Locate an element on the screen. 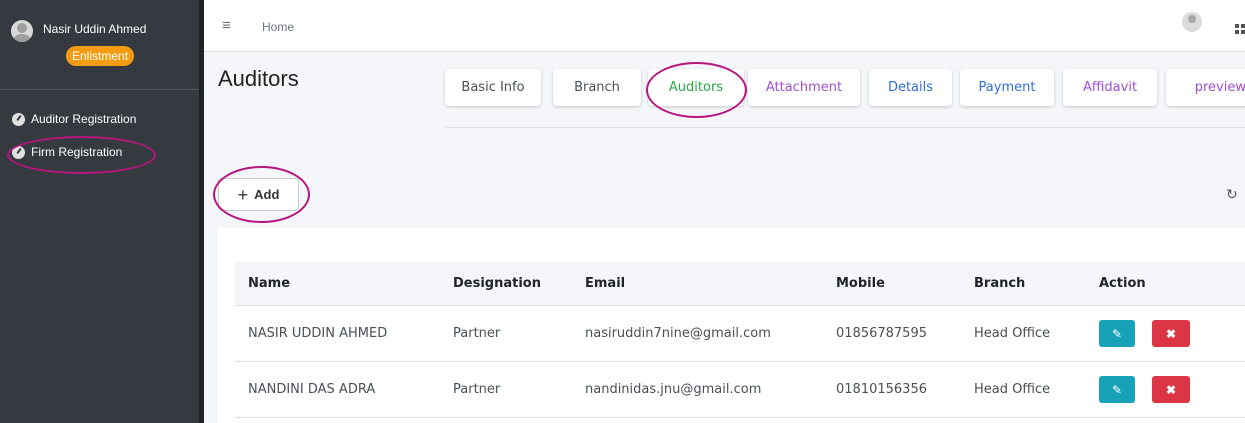  cell-name: NASIR UDDIN AHMED is located at coordinates (318, 333).